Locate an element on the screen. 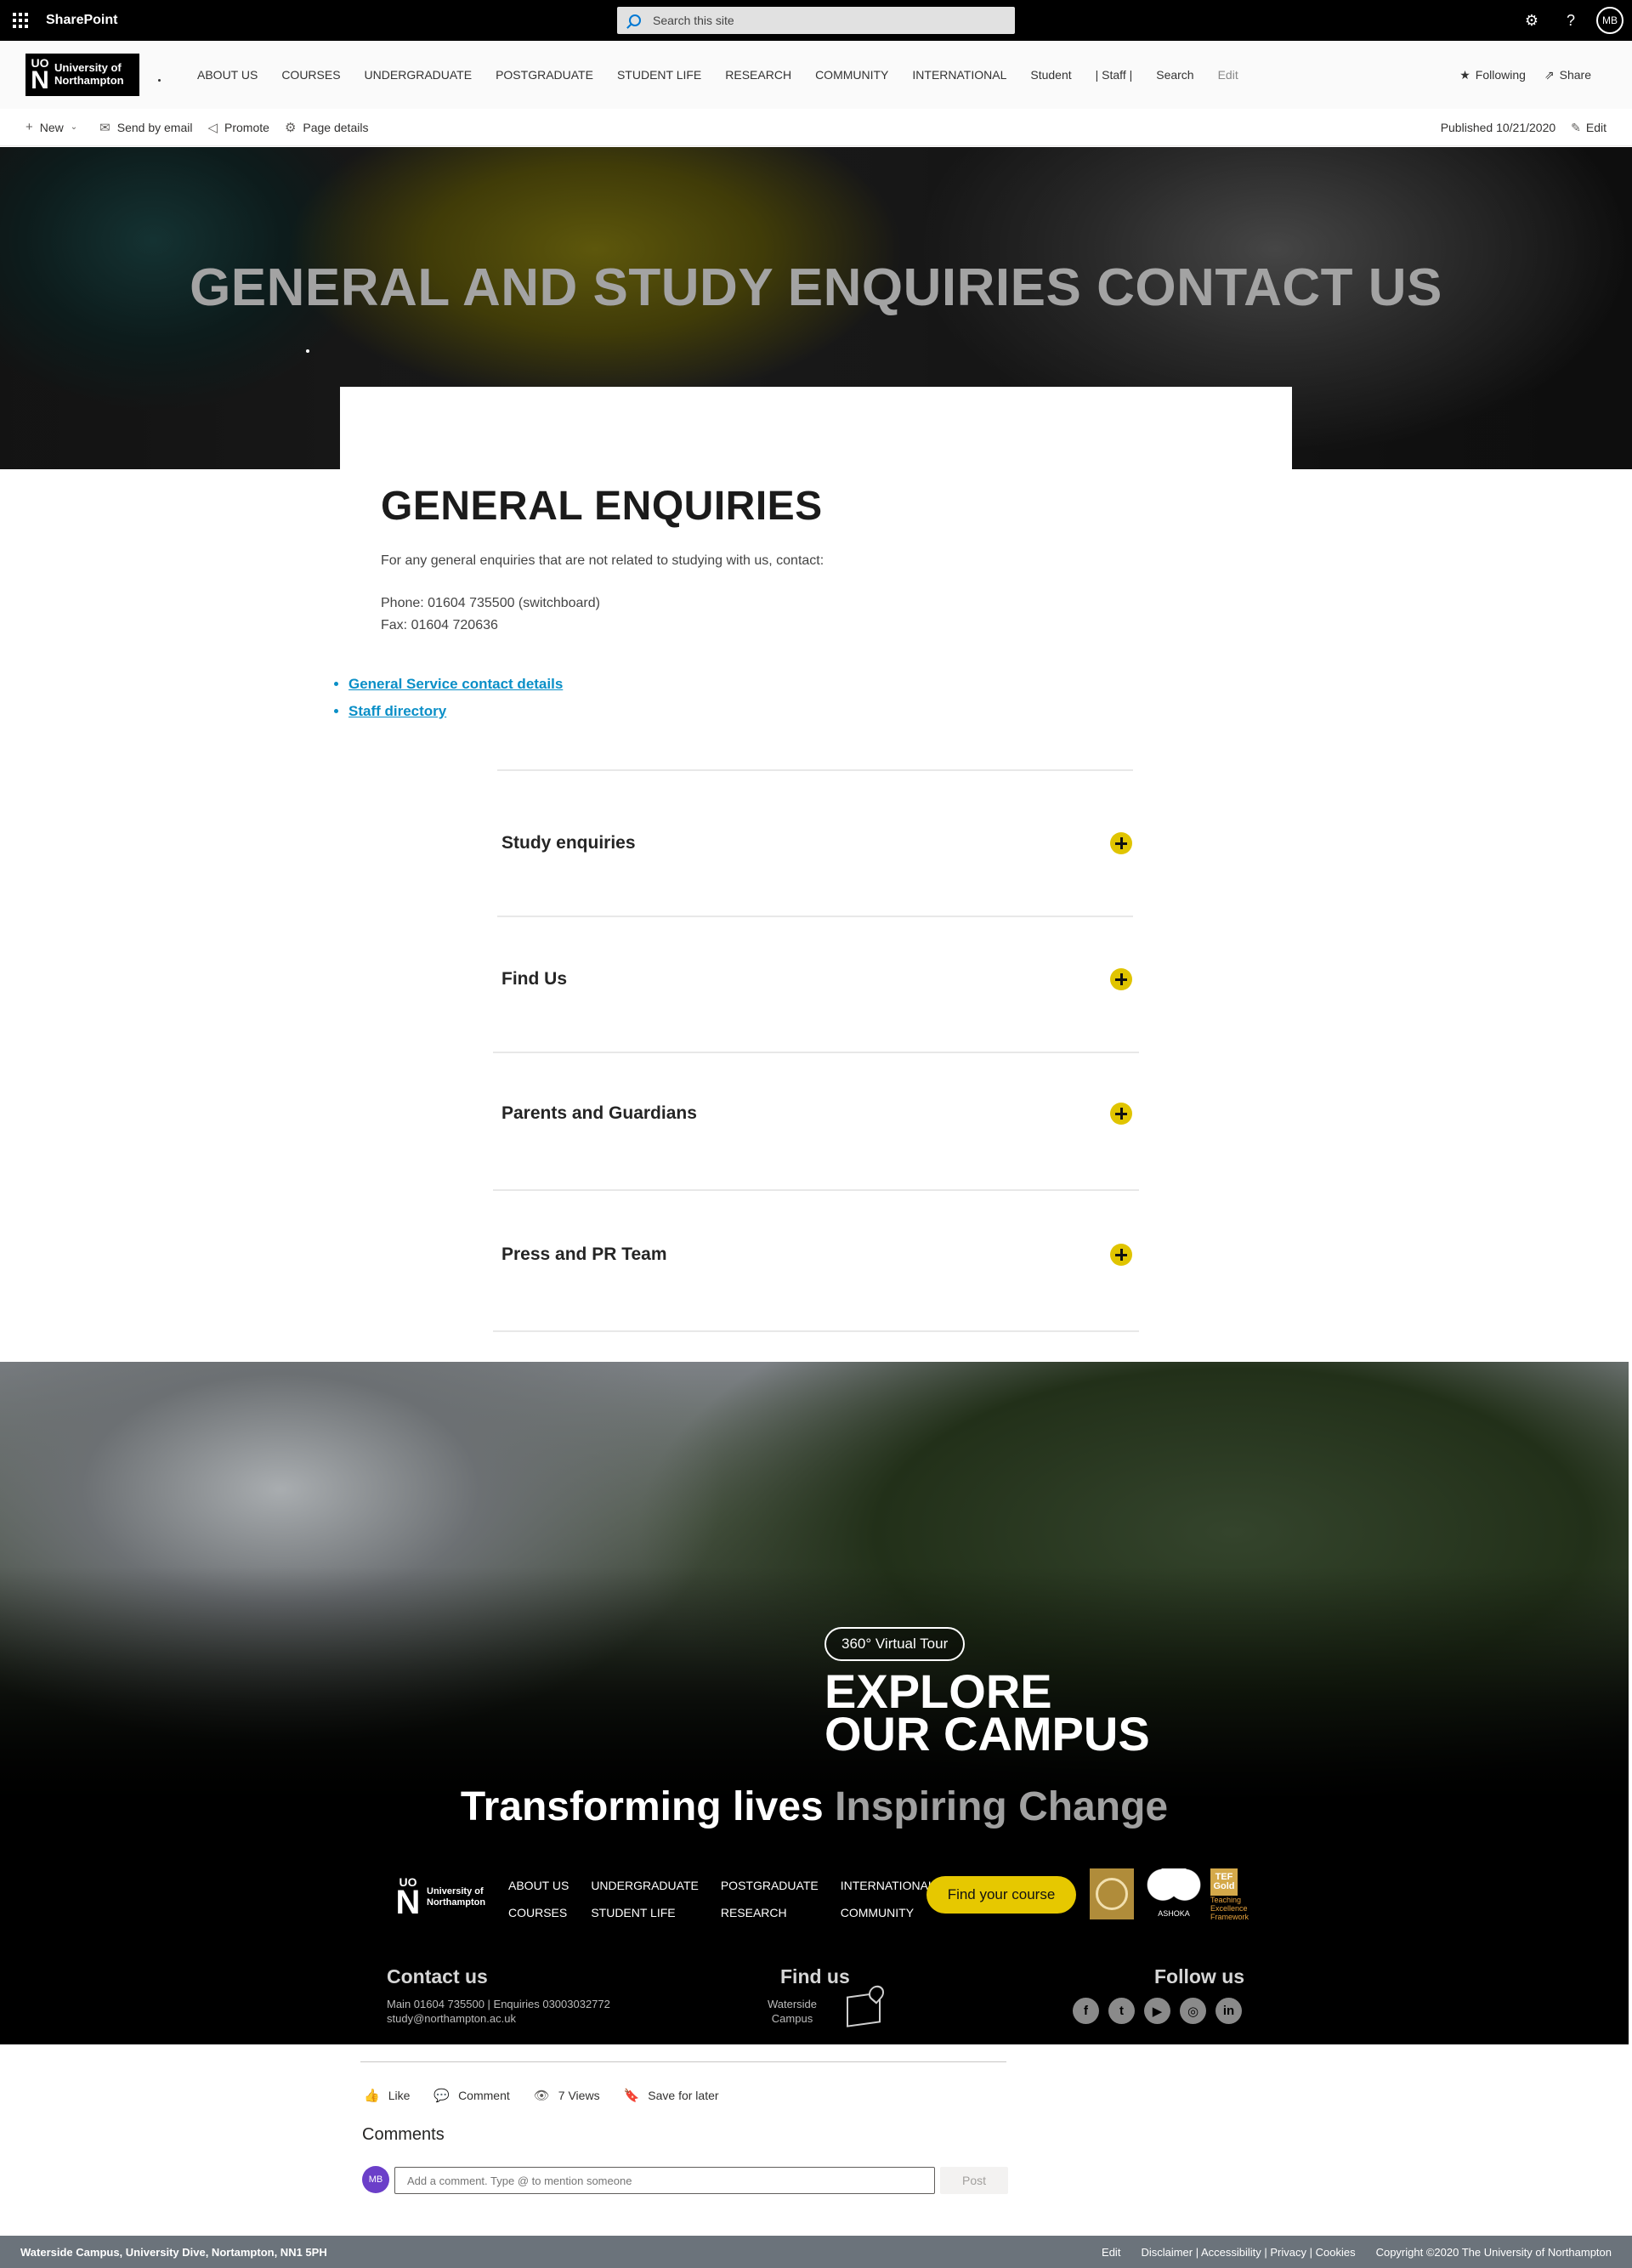 Image resolution: width=1632 pixels, height=2268 pixels. new-button: + New ⌄ is located at coordinates (55, 127).